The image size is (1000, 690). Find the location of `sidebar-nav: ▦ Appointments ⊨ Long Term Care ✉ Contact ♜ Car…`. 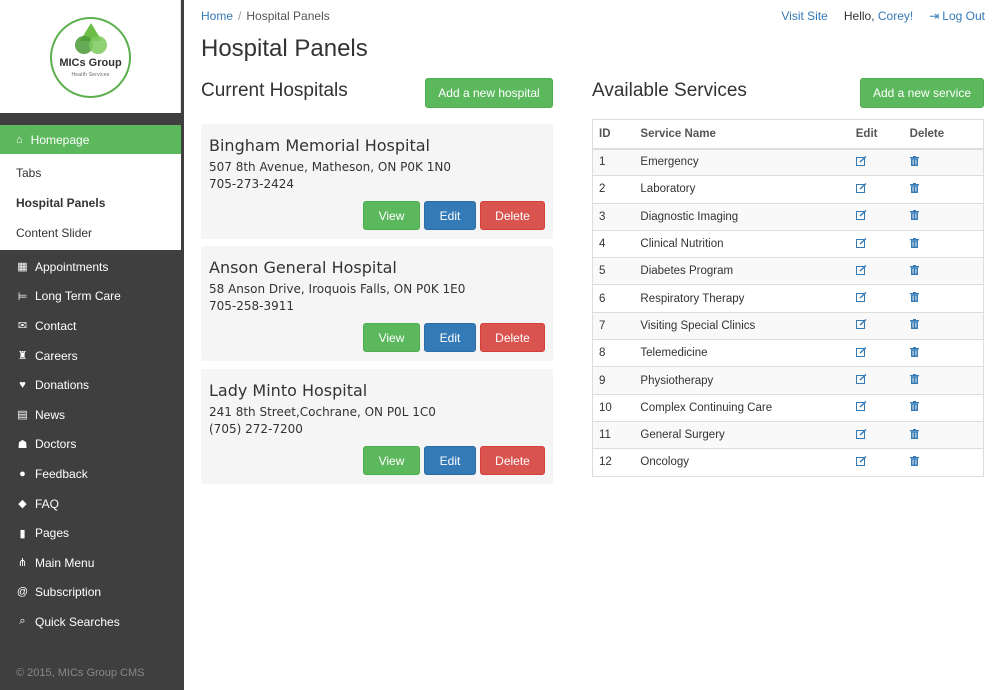

sidebar-nav: ▦ Appointments ⊨ Long Term Care ✉ Contact ♜ Car… is located at coordinates (92, 444).